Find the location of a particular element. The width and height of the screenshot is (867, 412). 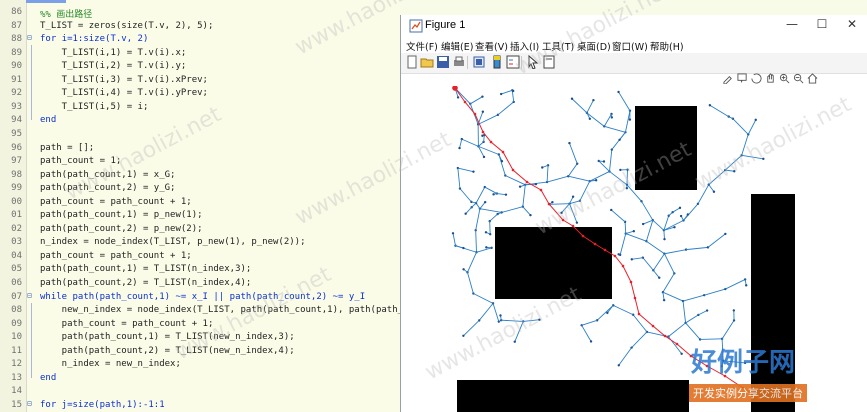

open-icon is located at coordinates (427, 62).